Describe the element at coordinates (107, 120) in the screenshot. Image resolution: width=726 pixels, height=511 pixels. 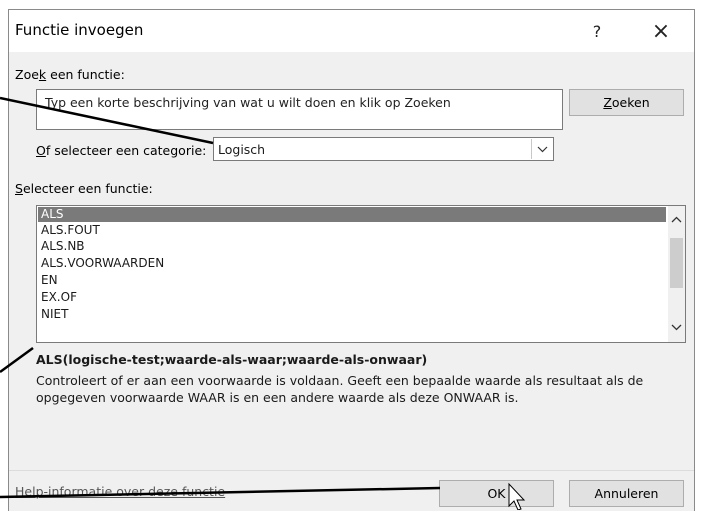
I see `callout-line-category` at that location.